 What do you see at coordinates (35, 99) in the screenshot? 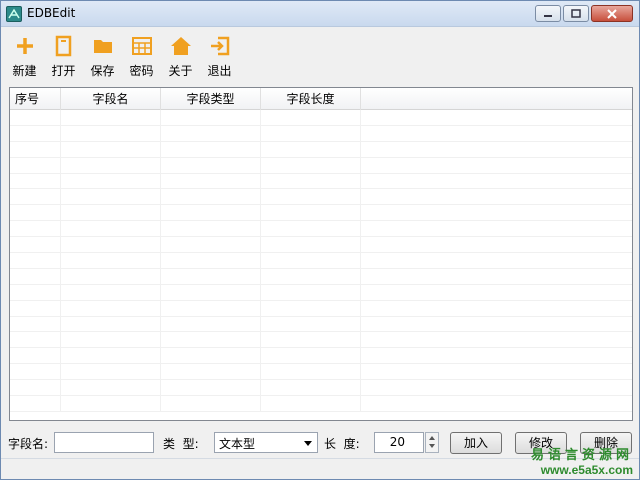
I see `column-header-index: 序号` at bounding box center [35, 99].